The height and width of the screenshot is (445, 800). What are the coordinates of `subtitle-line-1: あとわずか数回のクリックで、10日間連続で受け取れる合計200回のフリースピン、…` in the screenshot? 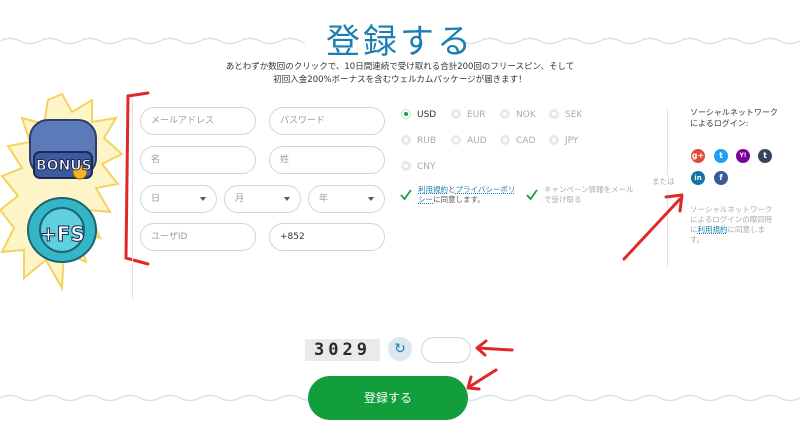 It's located at (400, 67).